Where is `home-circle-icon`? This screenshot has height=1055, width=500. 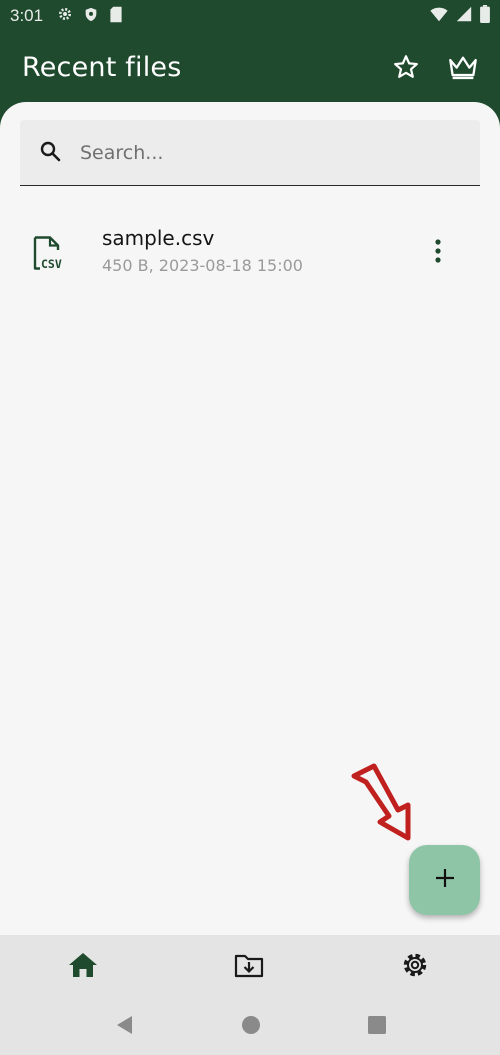
home-circle-icon is located at coordinates (251, 1027).